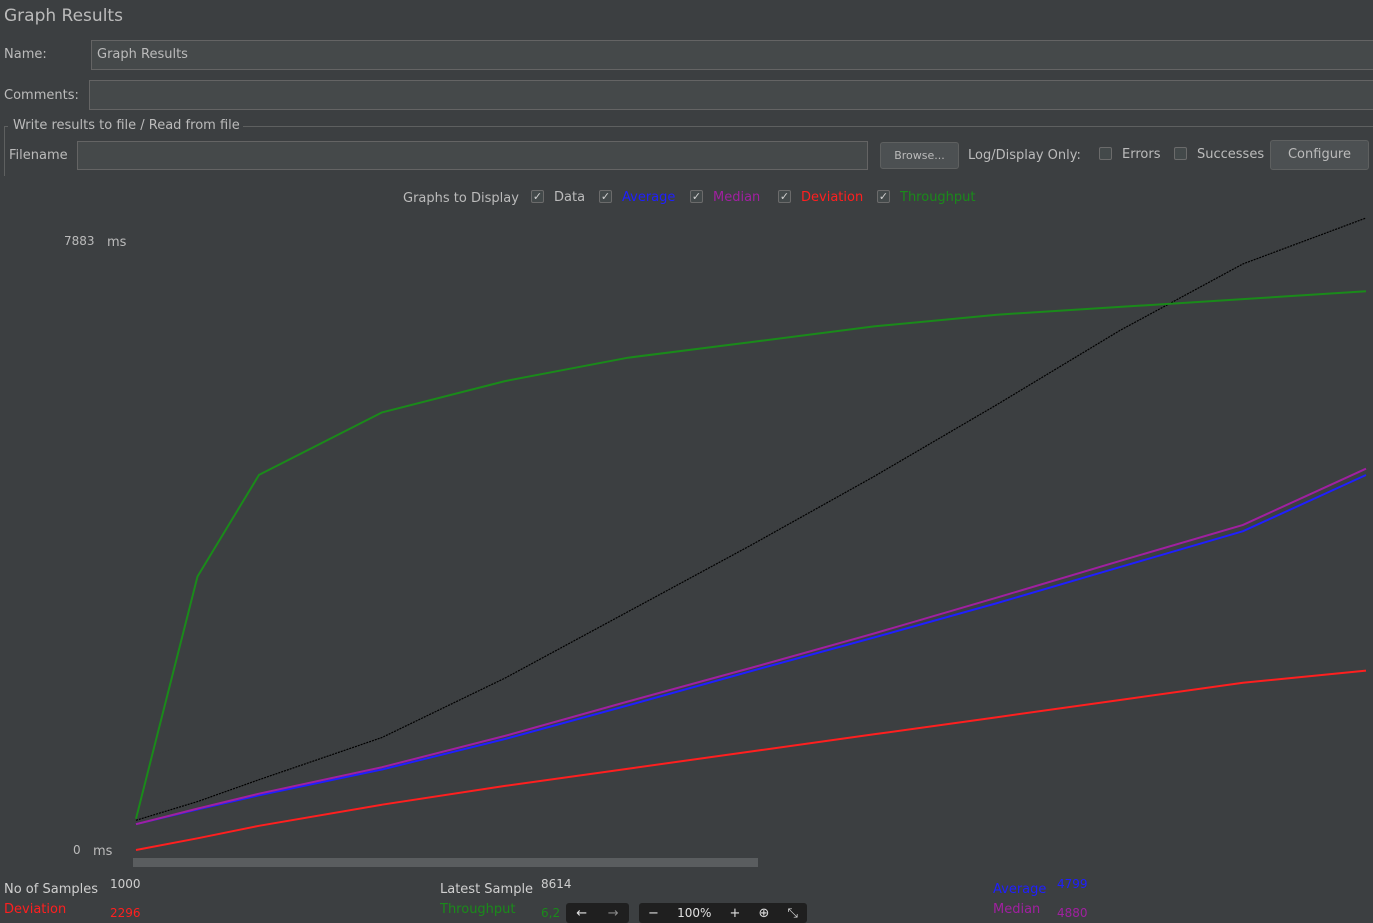 The width and height of the screenshot is (1373, 923). I want to click on log-display-label: Log/Display Only:, so click(1024, 155).